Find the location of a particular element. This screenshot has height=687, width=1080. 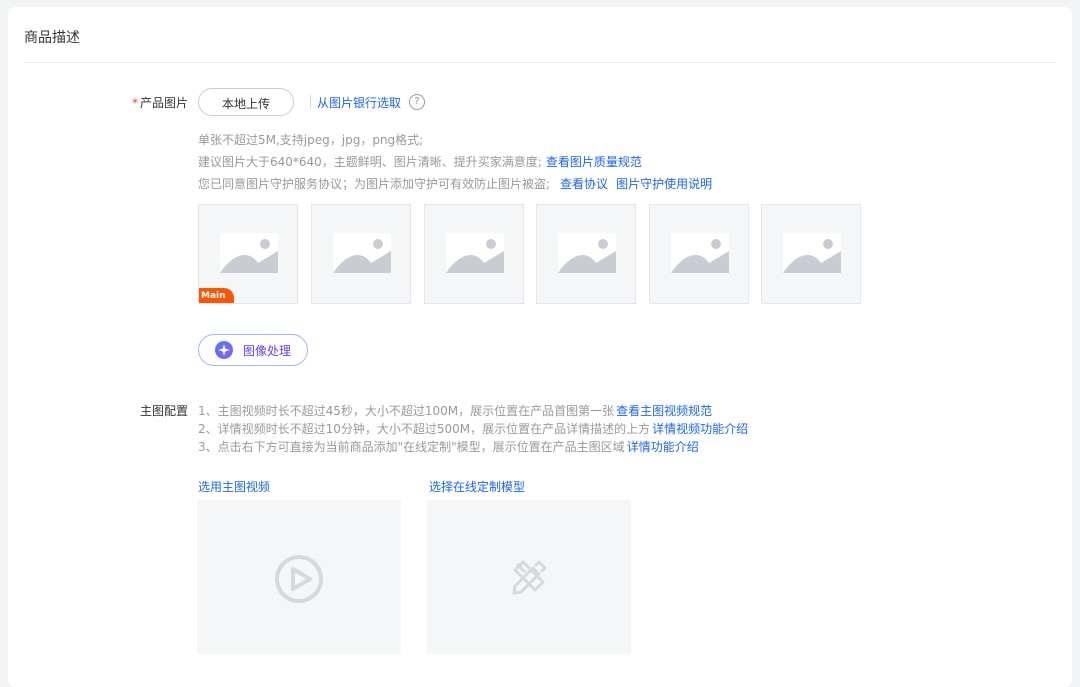

image-bank-link: 从图片银行选取 is located at coordinates (359, 102).